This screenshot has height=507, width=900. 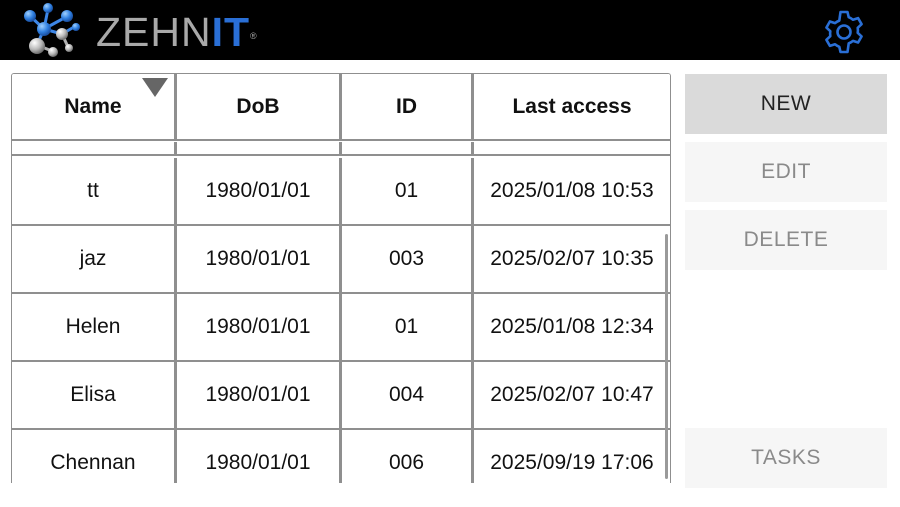 What do you see at coordinates (666, 356) in the screenshot?
I see `table-scrollbar` at bounding box center [666, 356].